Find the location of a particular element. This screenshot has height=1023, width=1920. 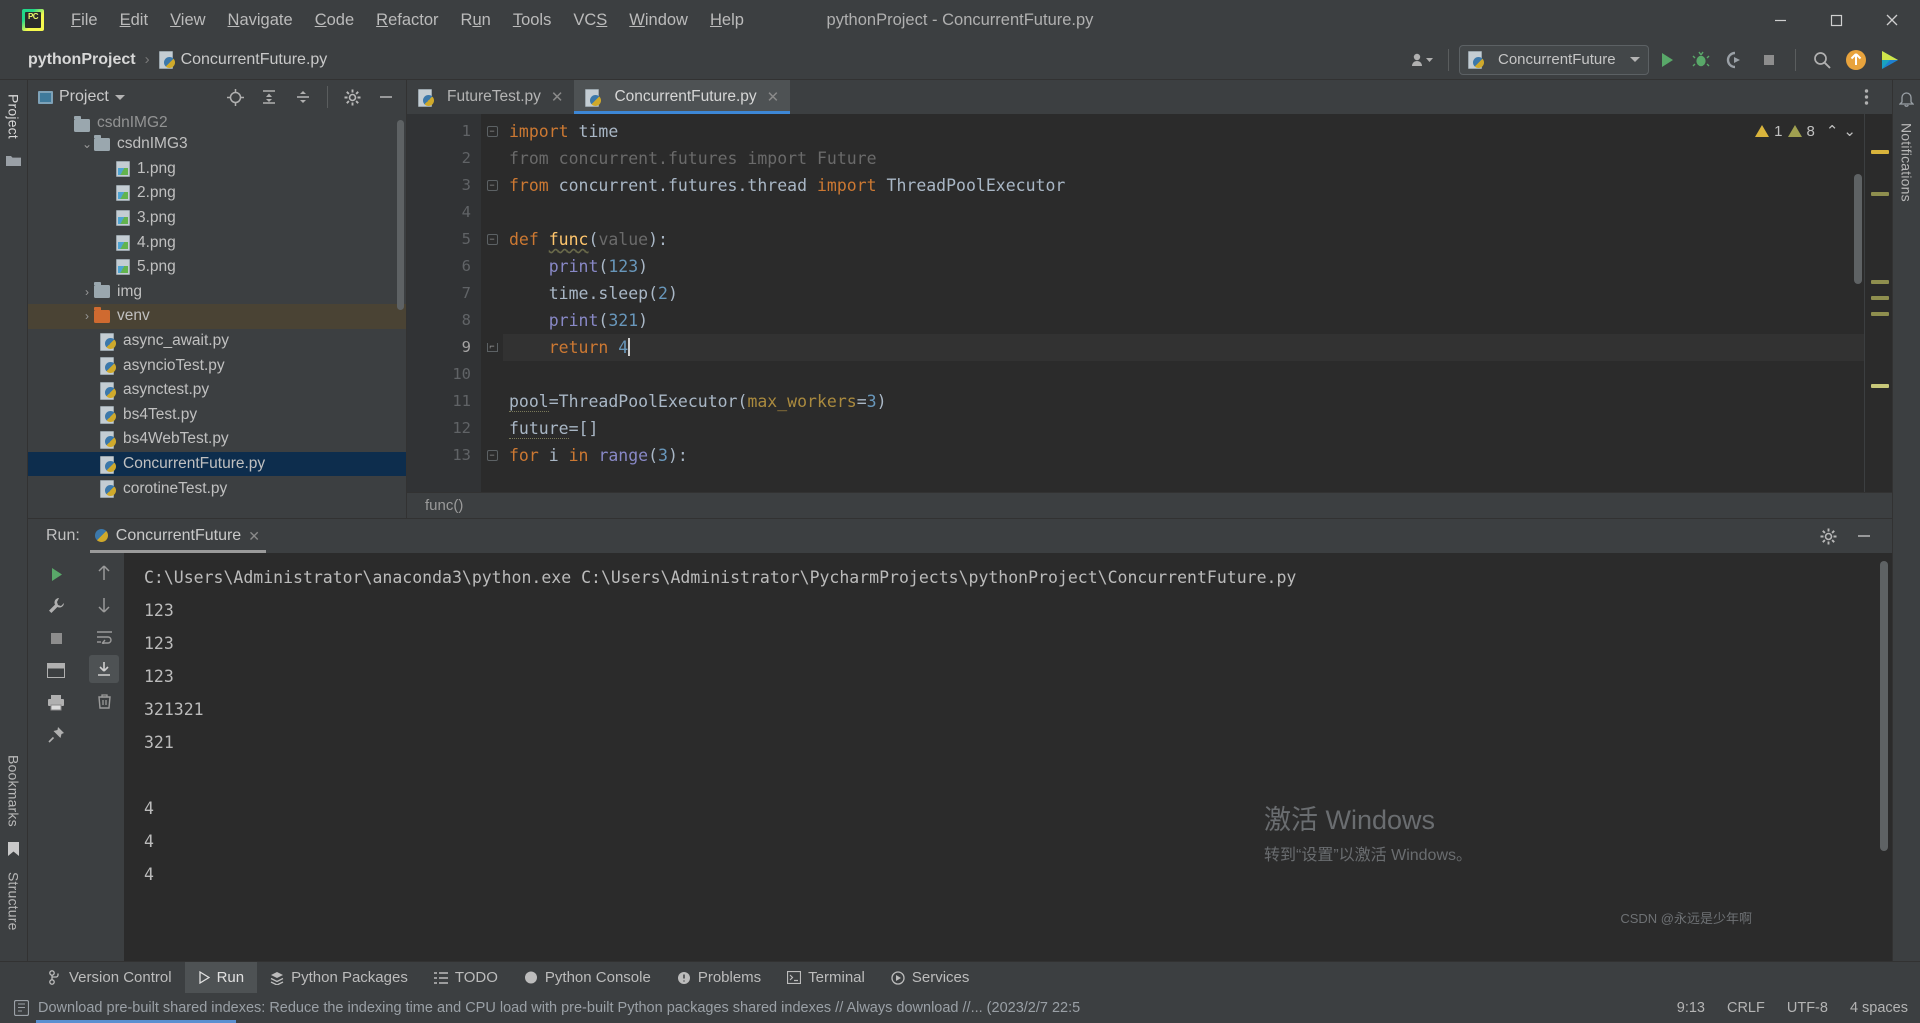

code-breadcrumb: func() is located at coordinates (1149, 505).